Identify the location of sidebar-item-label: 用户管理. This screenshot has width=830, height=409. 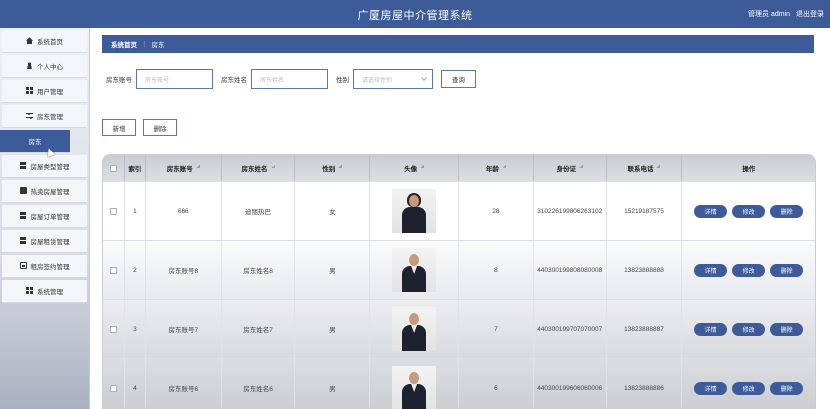
(50, 92).